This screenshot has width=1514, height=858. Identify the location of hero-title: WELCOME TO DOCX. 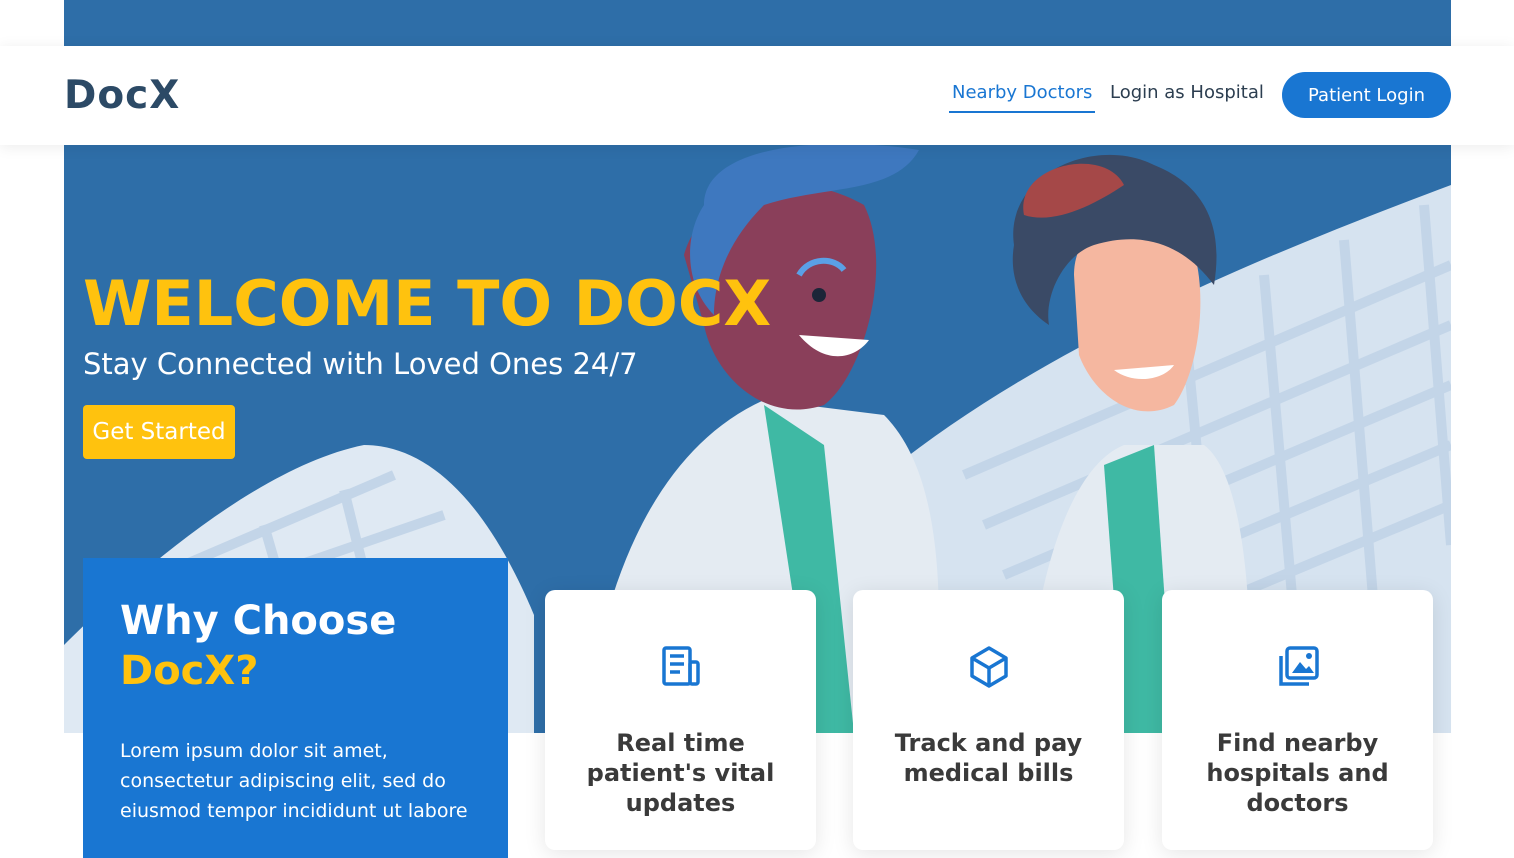
(427, 303).